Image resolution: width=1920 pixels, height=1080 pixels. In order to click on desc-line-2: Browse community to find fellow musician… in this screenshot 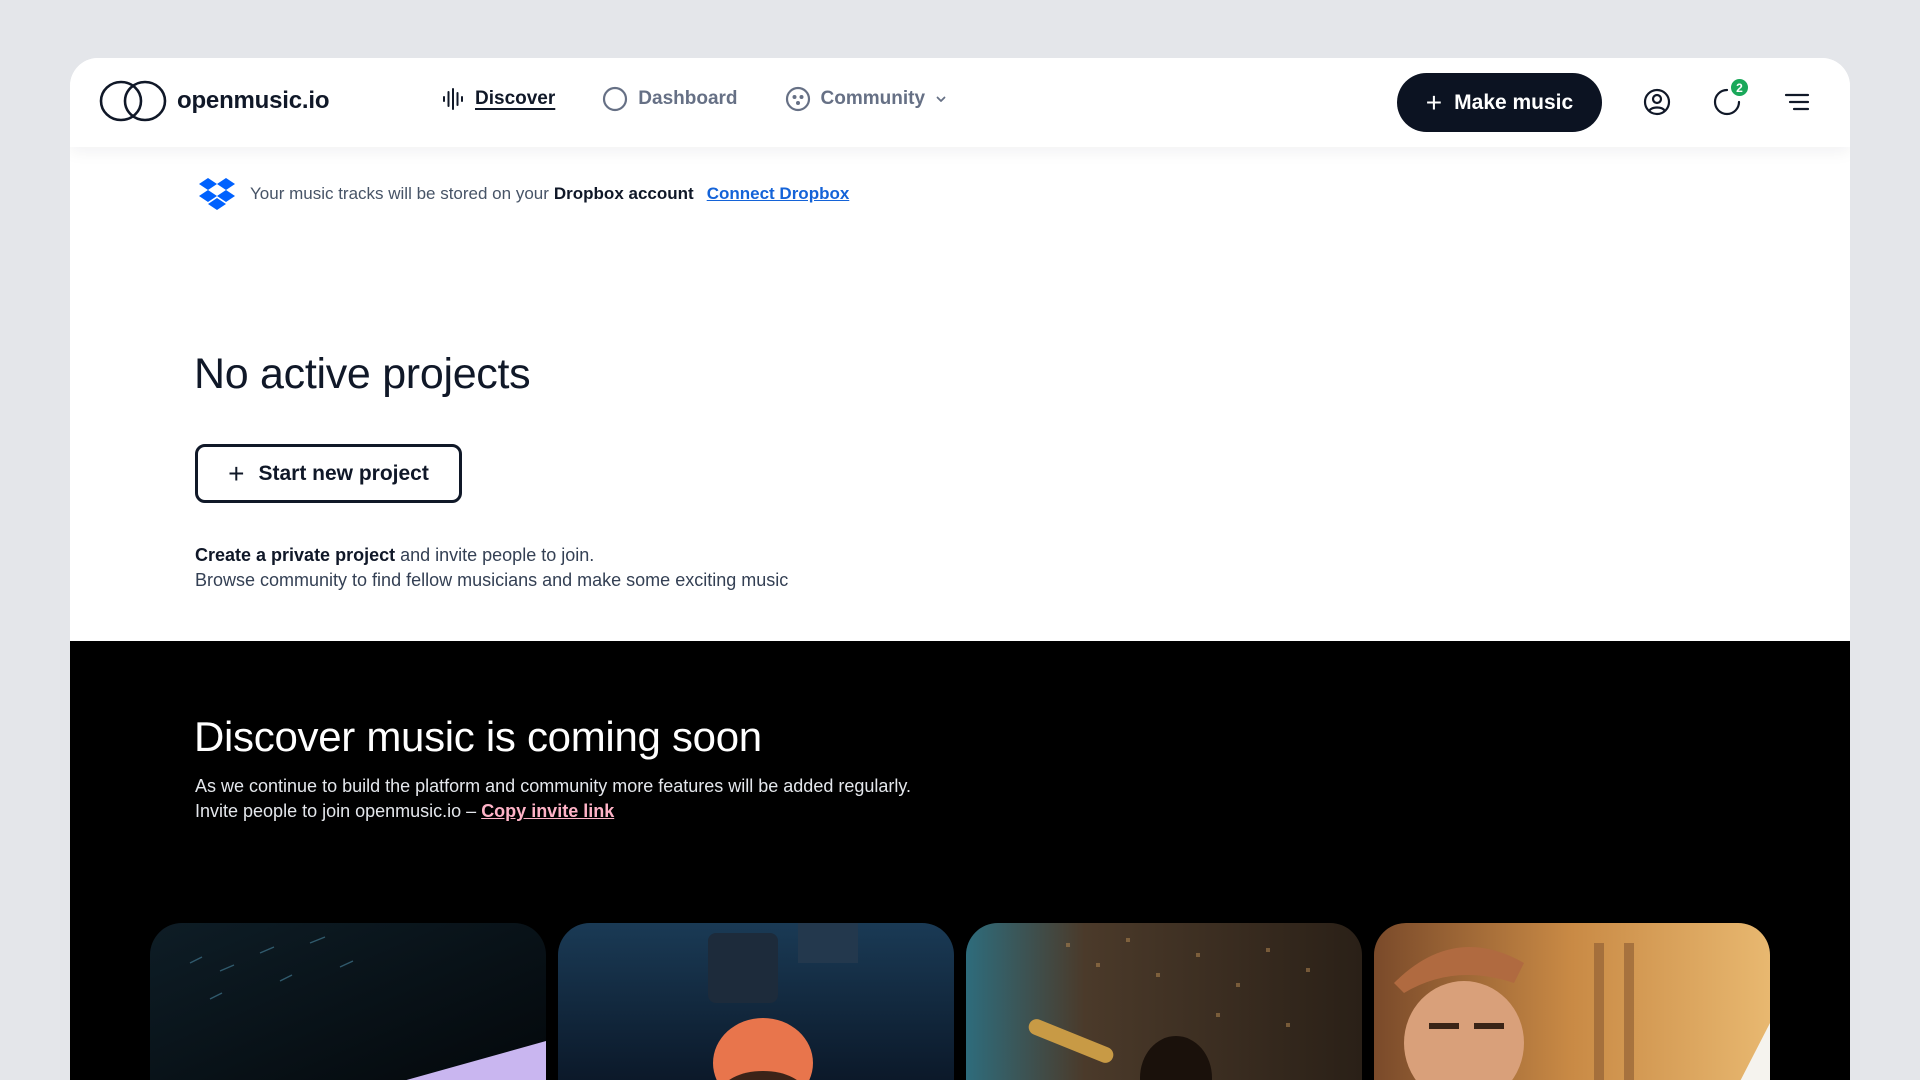, I will do `click(492, 580)`.